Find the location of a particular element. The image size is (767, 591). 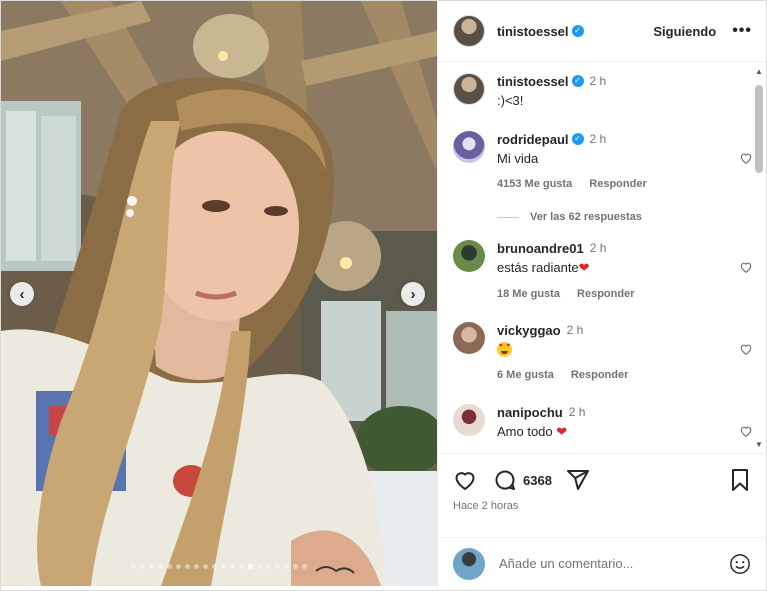

next-photo-button: › is located at coordinates (413, 294).